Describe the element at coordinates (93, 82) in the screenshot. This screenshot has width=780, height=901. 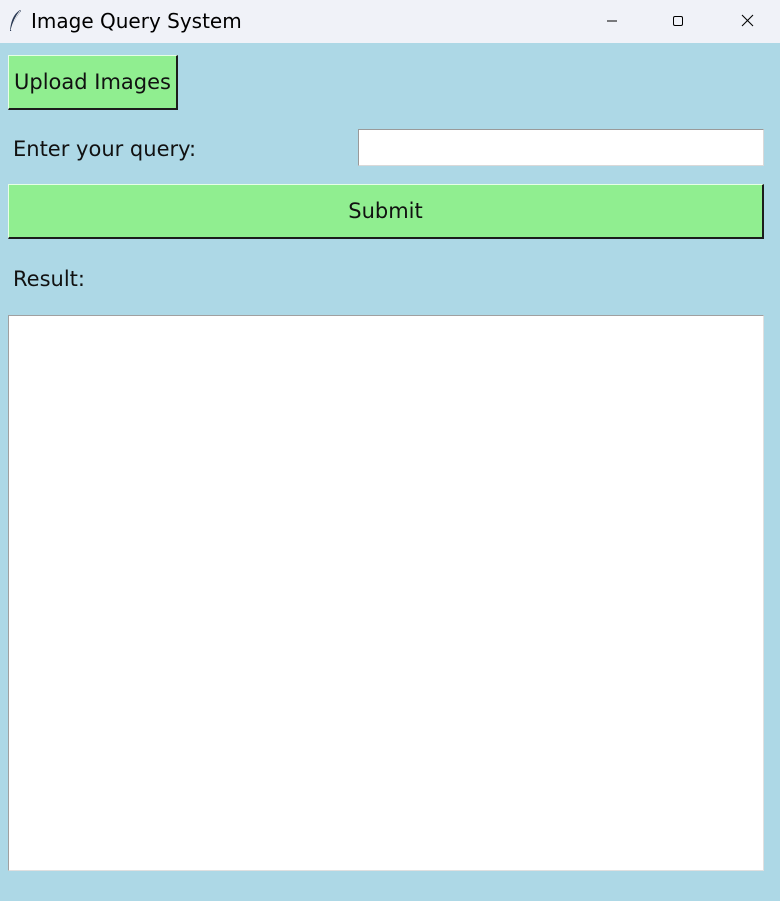
I see `upload-images-button: Upload Images` at that location.